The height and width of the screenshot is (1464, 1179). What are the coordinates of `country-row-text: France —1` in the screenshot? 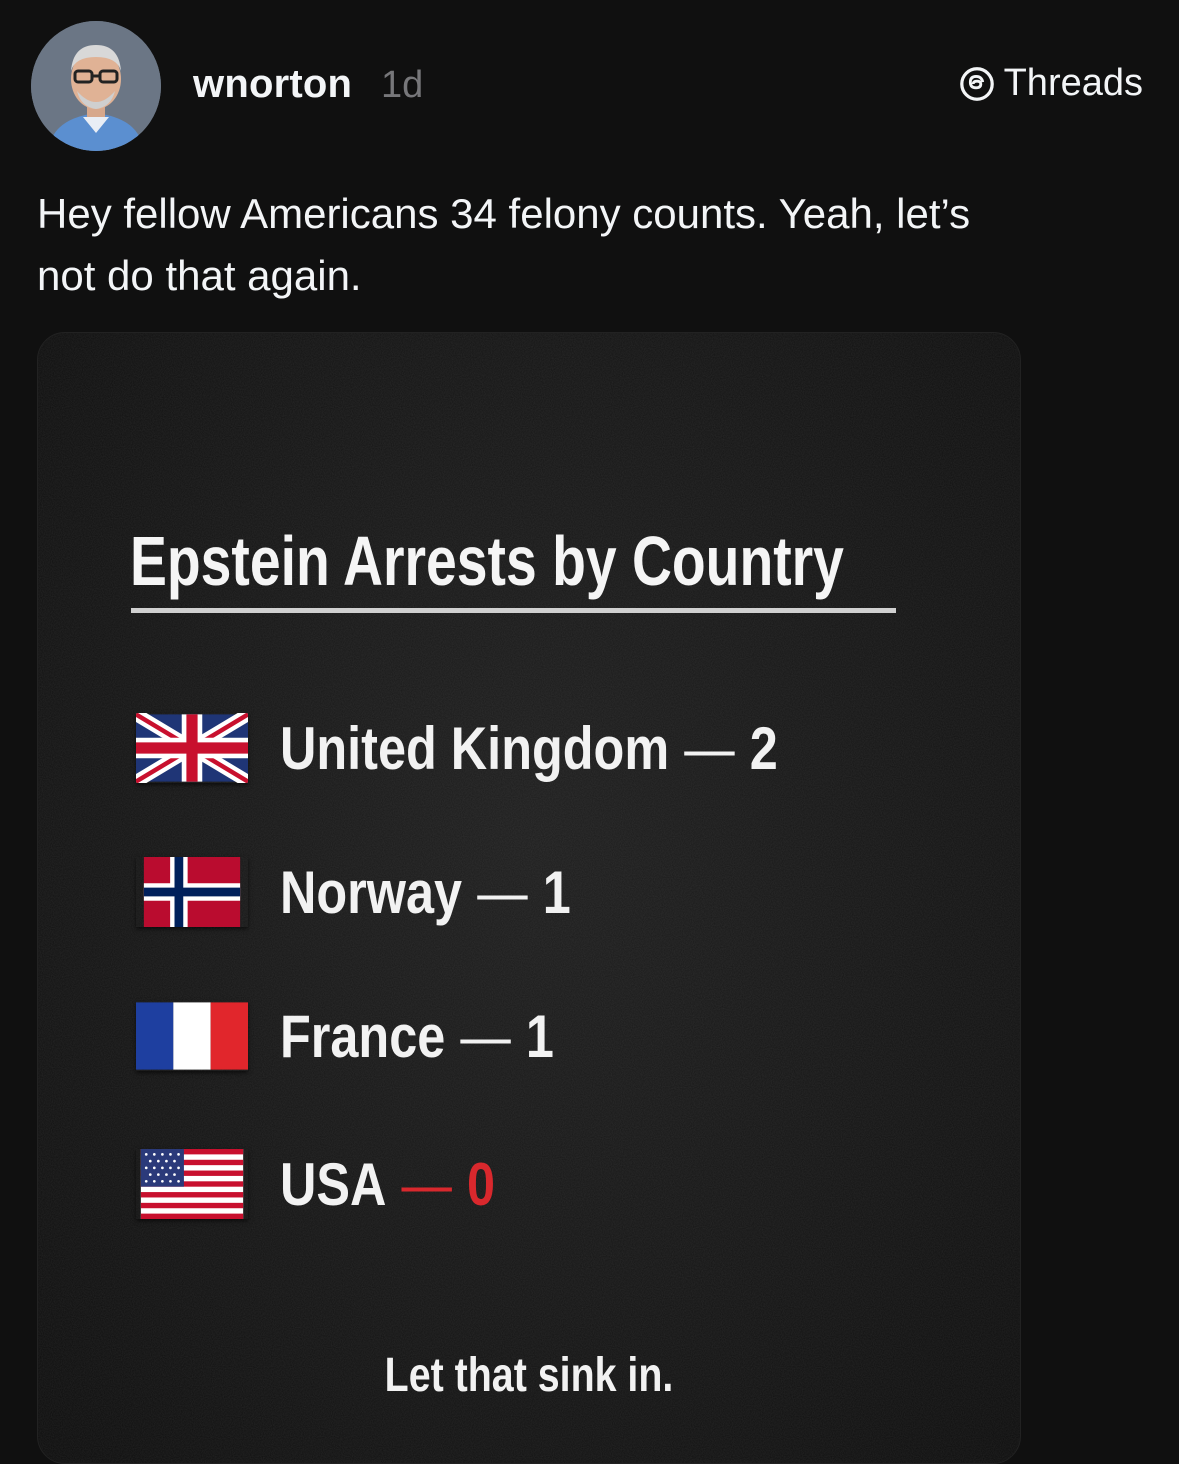 It's located at (417, 1036).